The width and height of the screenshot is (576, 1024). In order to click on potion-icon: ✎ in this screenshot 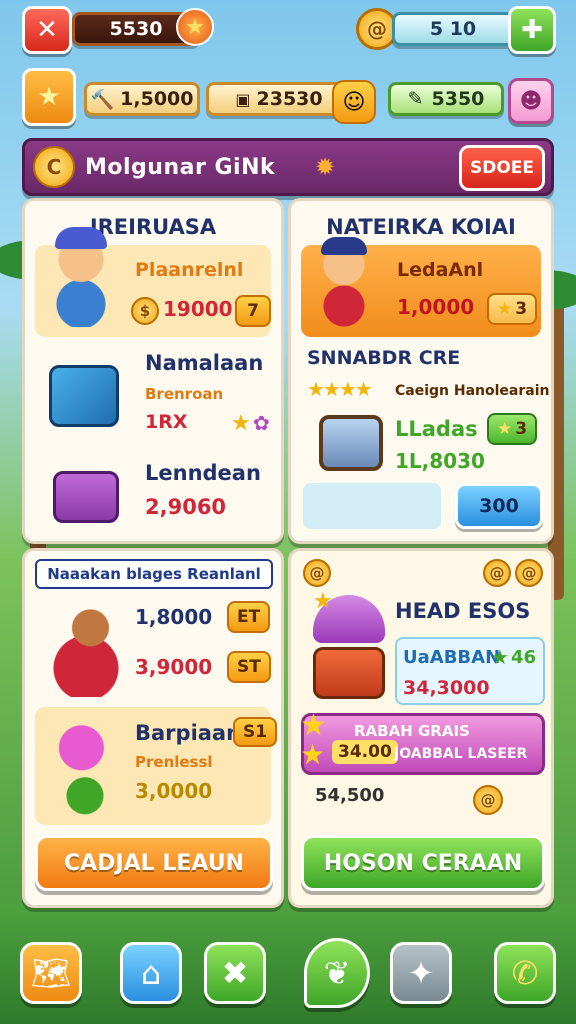, I will do `click(415, 99)`.